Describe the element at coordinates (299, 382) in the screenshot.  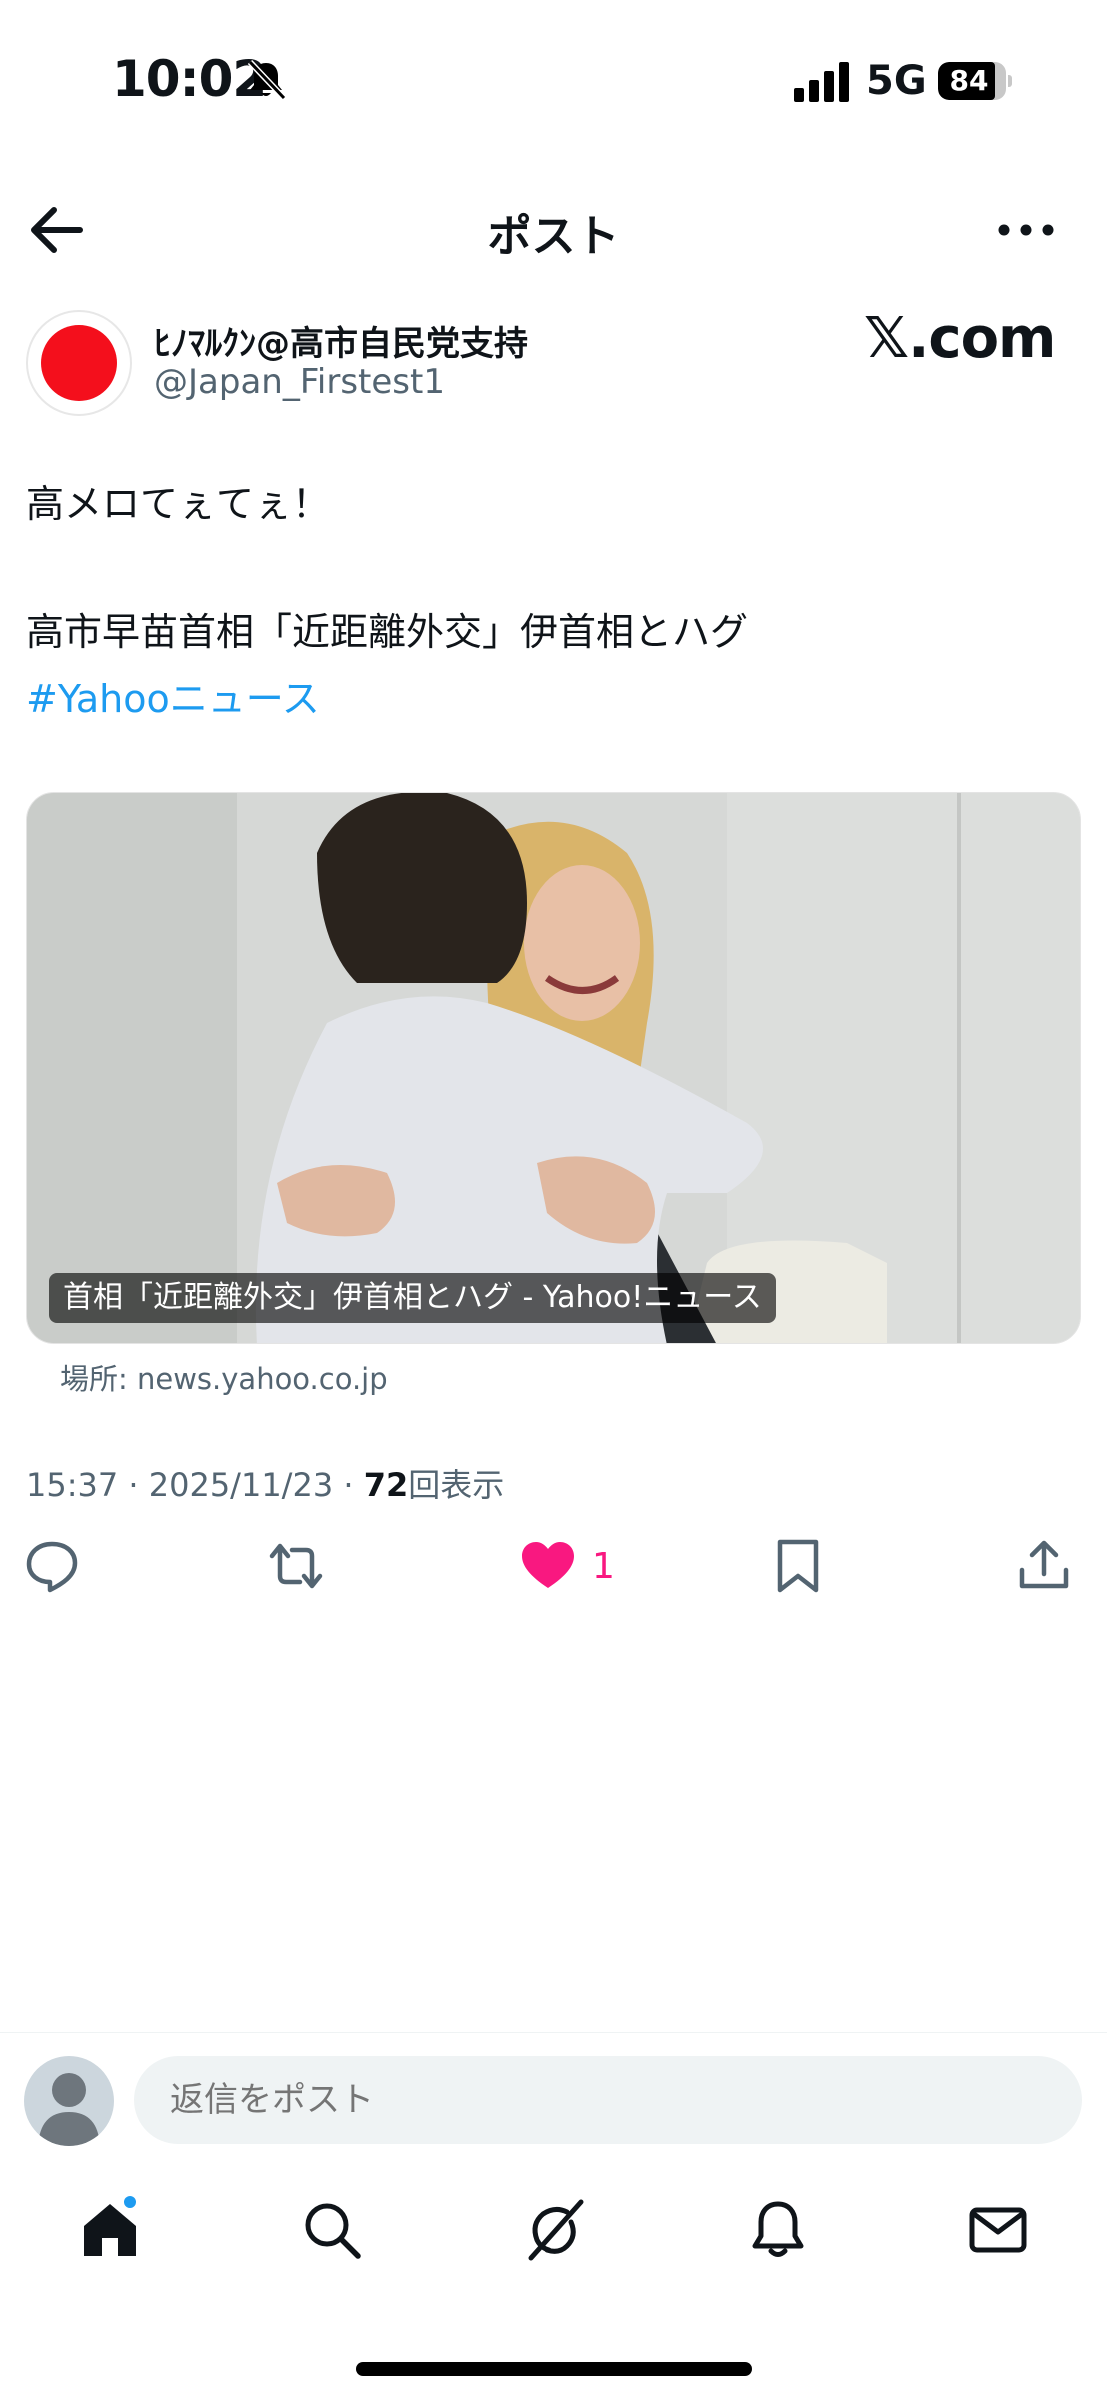
I see `author-handle: @Japan_Firstest1` at that location.